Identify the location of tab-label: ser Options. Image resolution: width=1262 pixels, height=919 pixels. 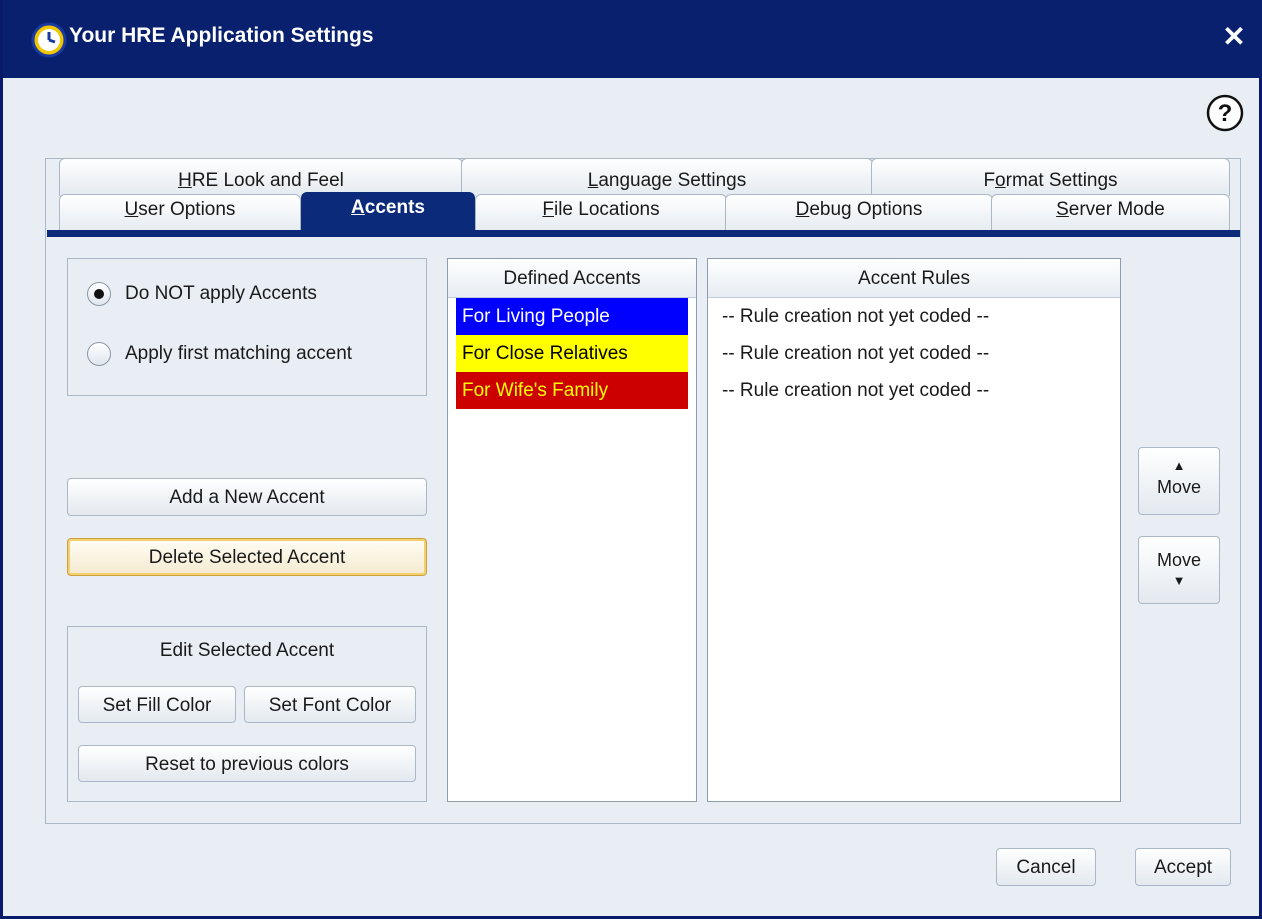
(187, 209).